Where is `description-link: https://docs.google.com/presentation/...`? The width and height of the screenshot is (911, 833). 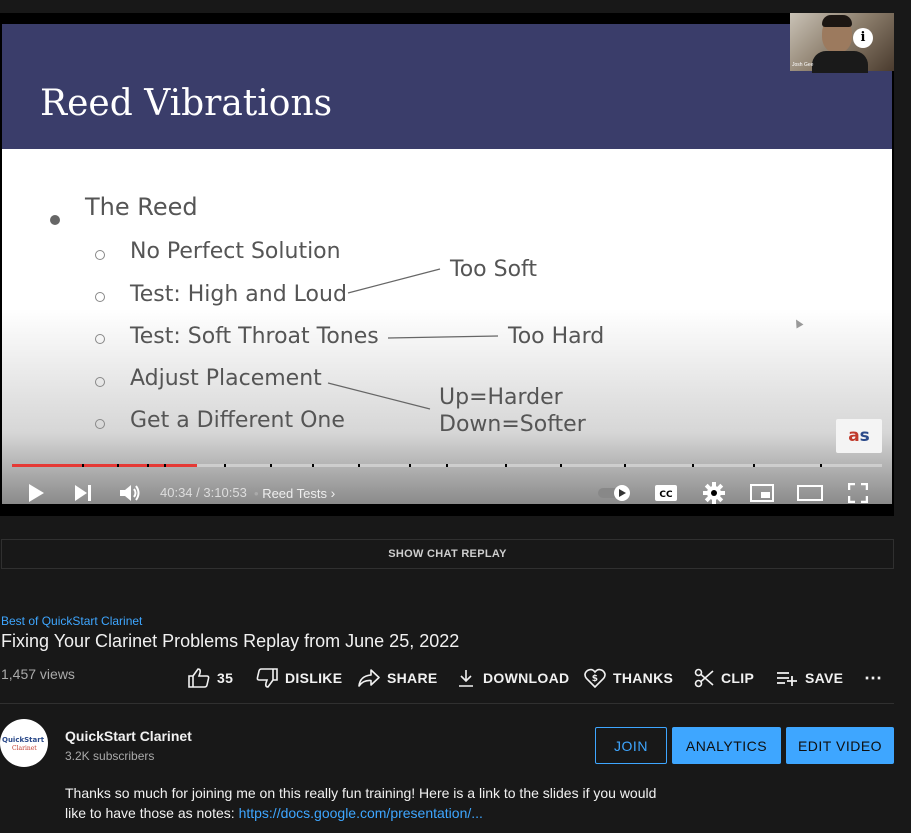 description-link: https://docs.google.com/presentation/... is located at coordinates (361, 813).